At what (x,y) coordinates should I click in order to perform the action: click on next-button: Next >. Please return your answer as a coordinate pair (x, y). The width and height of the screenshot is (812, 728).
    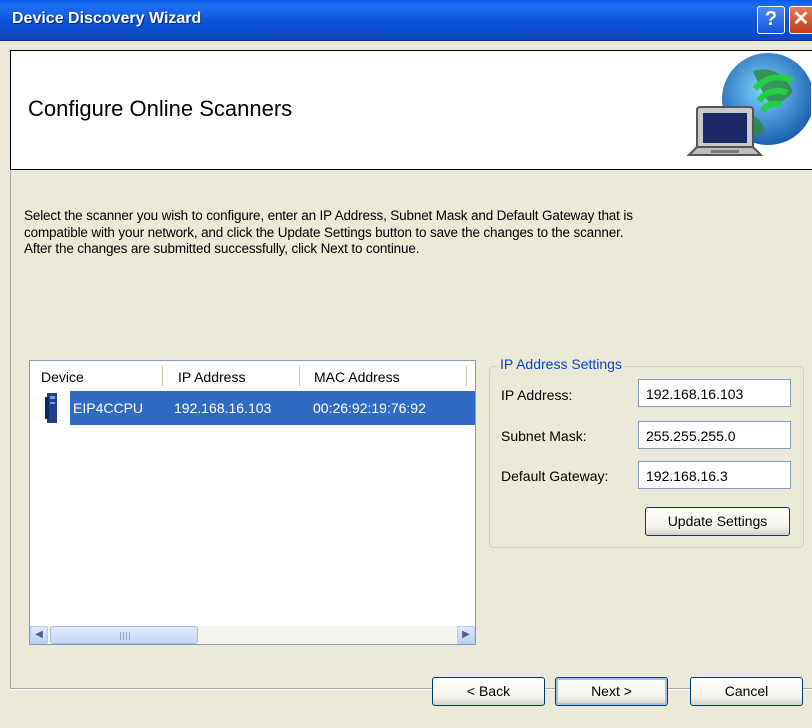
    Looking at the image, I should click on (611, 691).